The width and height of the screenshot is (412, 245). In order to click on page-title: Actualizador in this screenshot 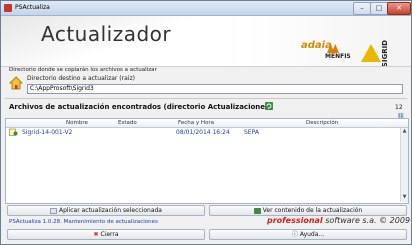, I will do `click(106, 34)`.